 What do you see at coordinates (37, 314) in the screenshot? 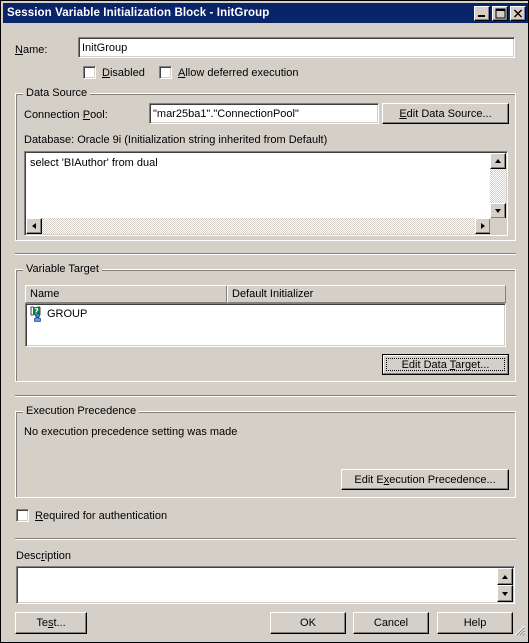
I see `session-variable-icon: ?` at bounding box center [37, 314].